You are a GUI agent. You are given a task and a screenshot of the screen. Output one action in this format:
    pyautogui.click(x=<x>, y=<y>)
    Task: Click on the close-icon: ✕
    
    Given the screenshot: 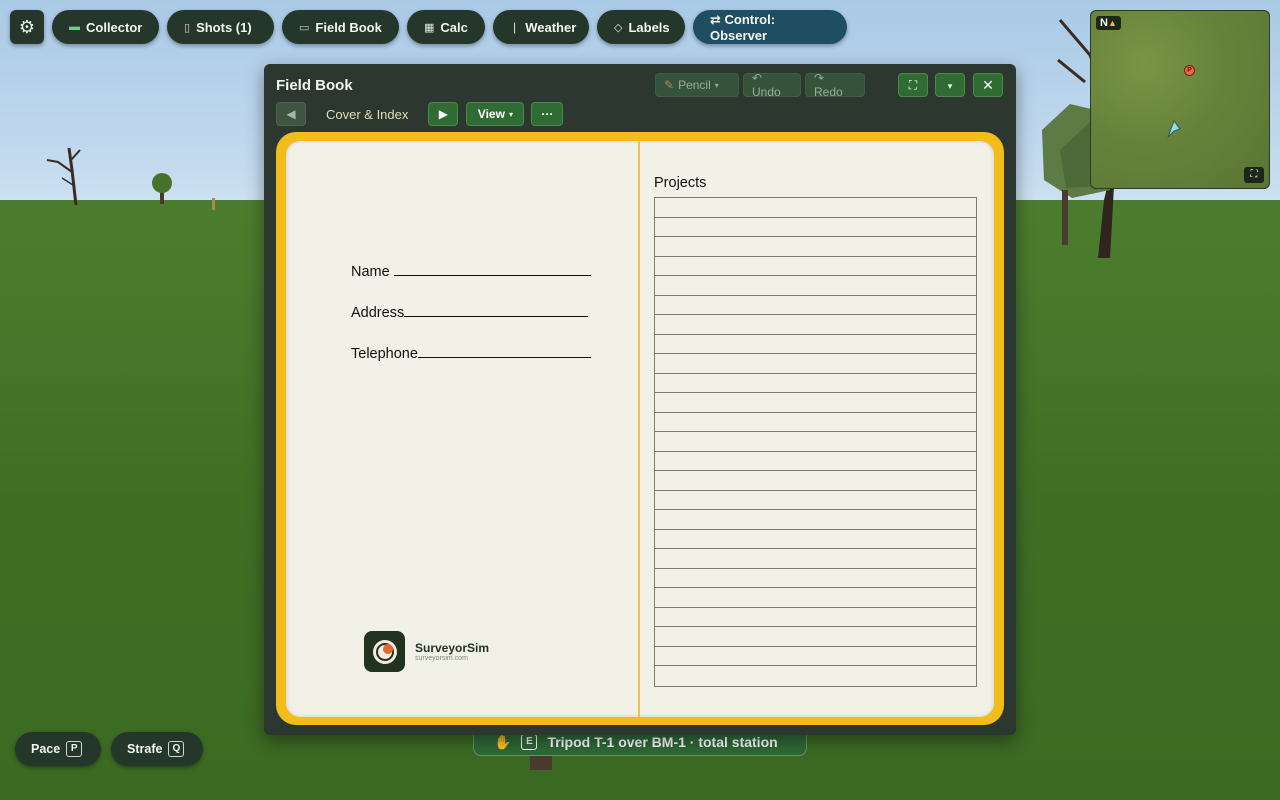 What is the action you would take?
    pyautogui.click(x=988, y=85)
    